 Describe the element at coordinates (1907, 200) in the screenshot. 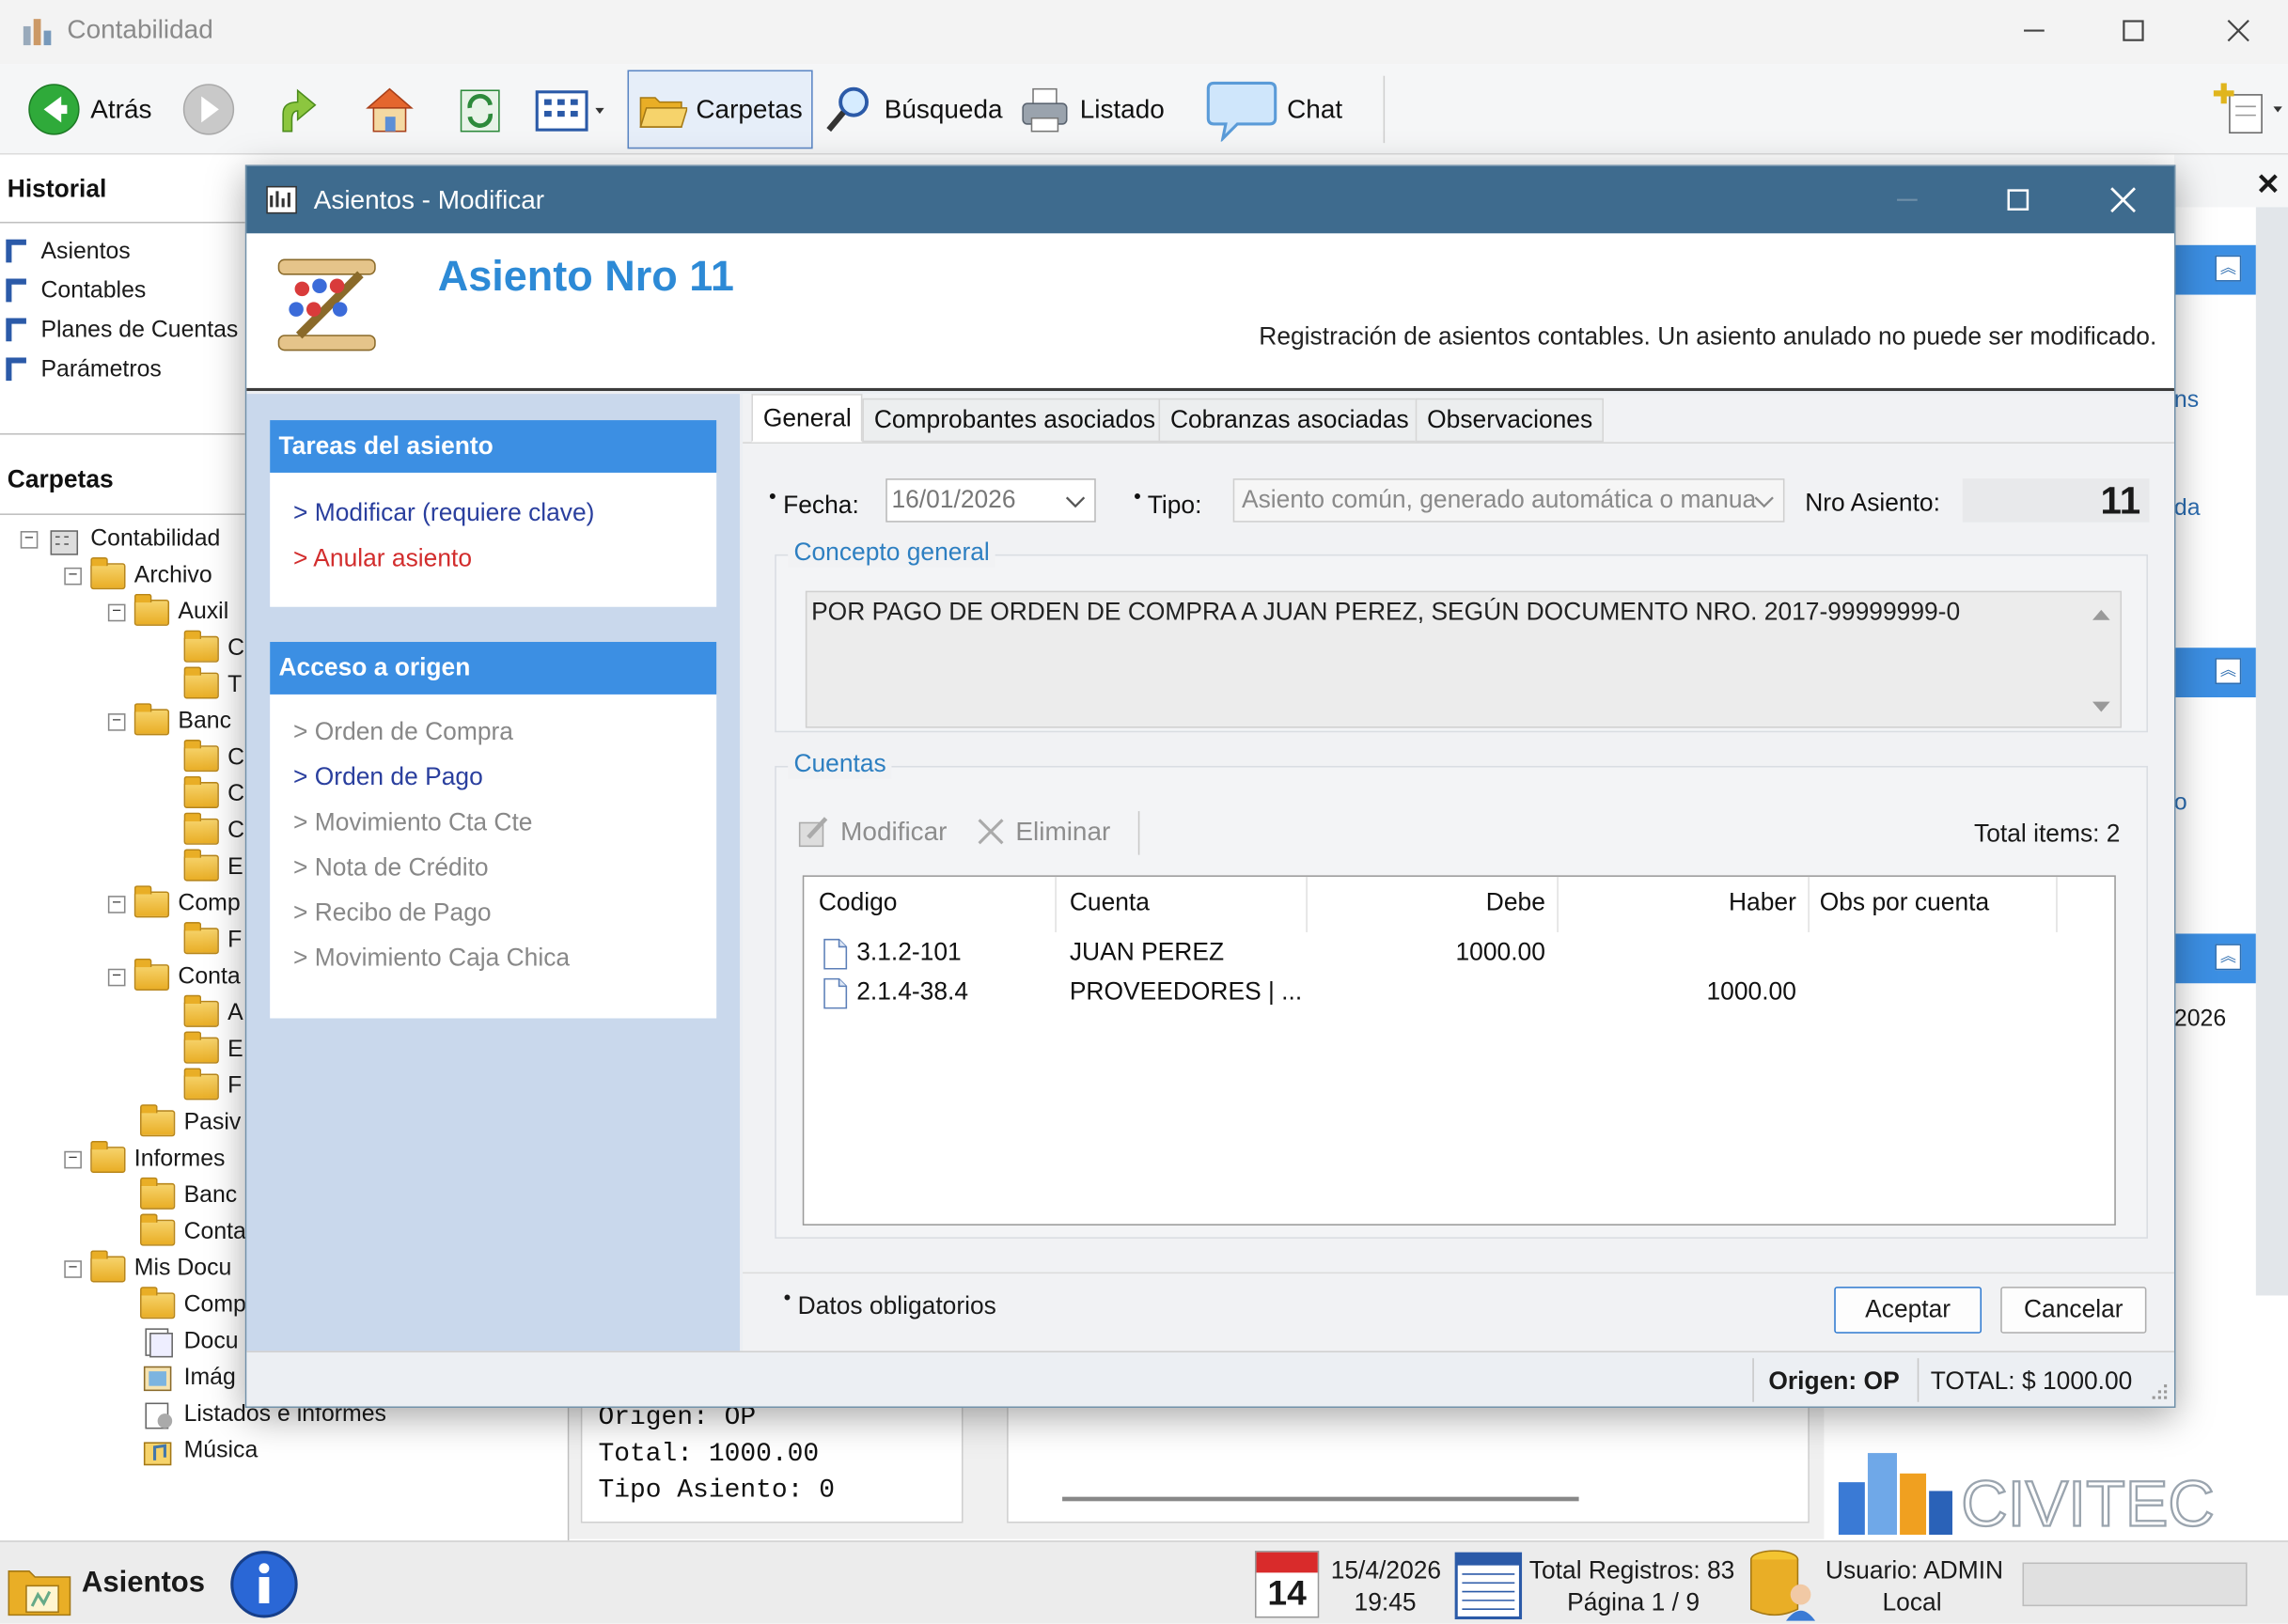

I see `dialog-minimize-button` at that location.